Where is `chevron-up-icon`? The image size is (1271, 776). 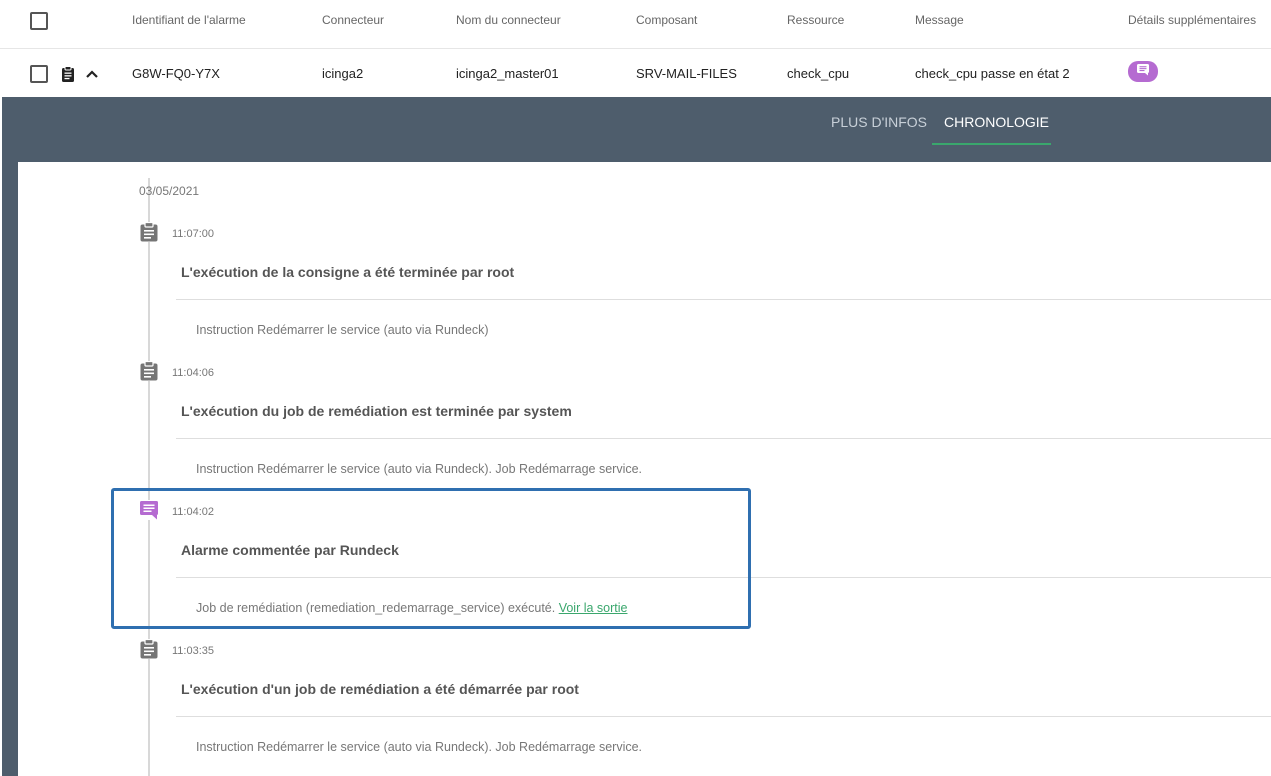 chevron-up-icon is located at coordinates (92, 73).